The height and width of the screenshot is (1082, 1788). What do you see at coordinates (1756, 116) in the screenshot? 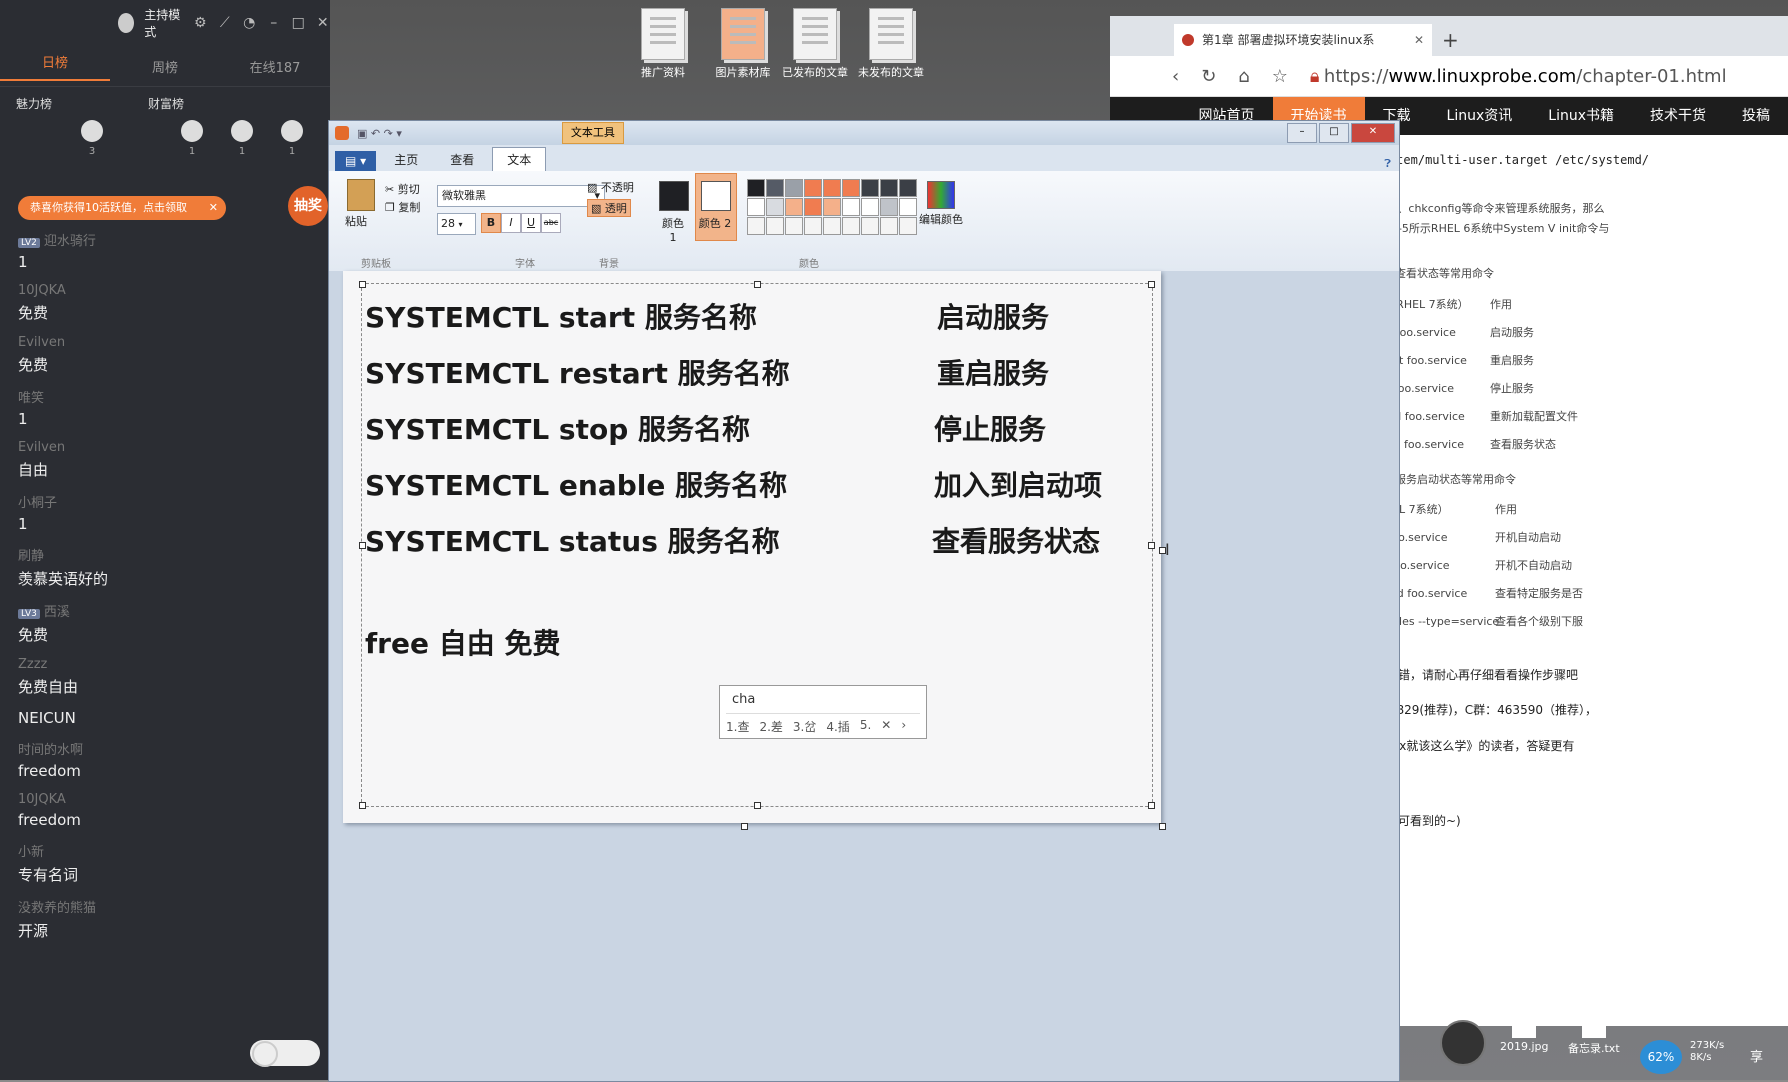
I see `site-nav-item: 投稿` at bounding box center [1756, 116].